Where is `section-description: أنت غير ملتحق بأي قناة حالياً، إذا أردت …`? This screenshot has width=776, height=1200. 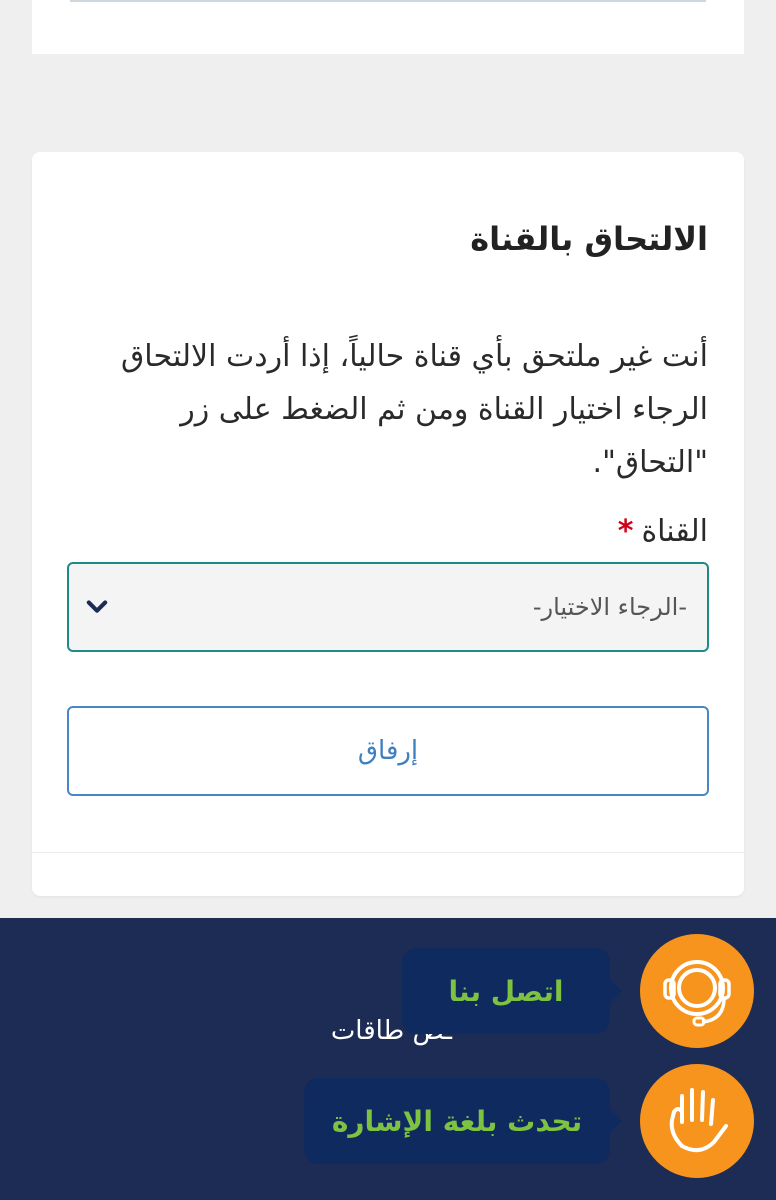
section-description: أنت غير ملتحق بأي قناة حالياً، إذا أردت … is located at coordinates (414, 409).